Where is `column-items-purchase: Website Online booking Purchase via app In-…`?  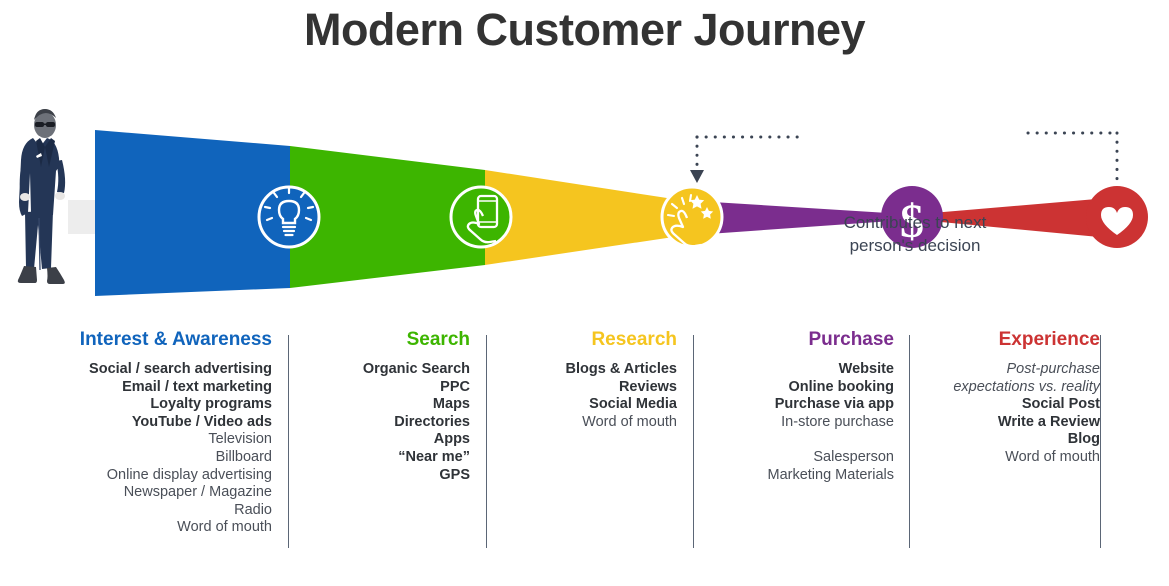
column-items-purchase: Website Online booking Purchase via app In-… is located at coordinates (797, 422).